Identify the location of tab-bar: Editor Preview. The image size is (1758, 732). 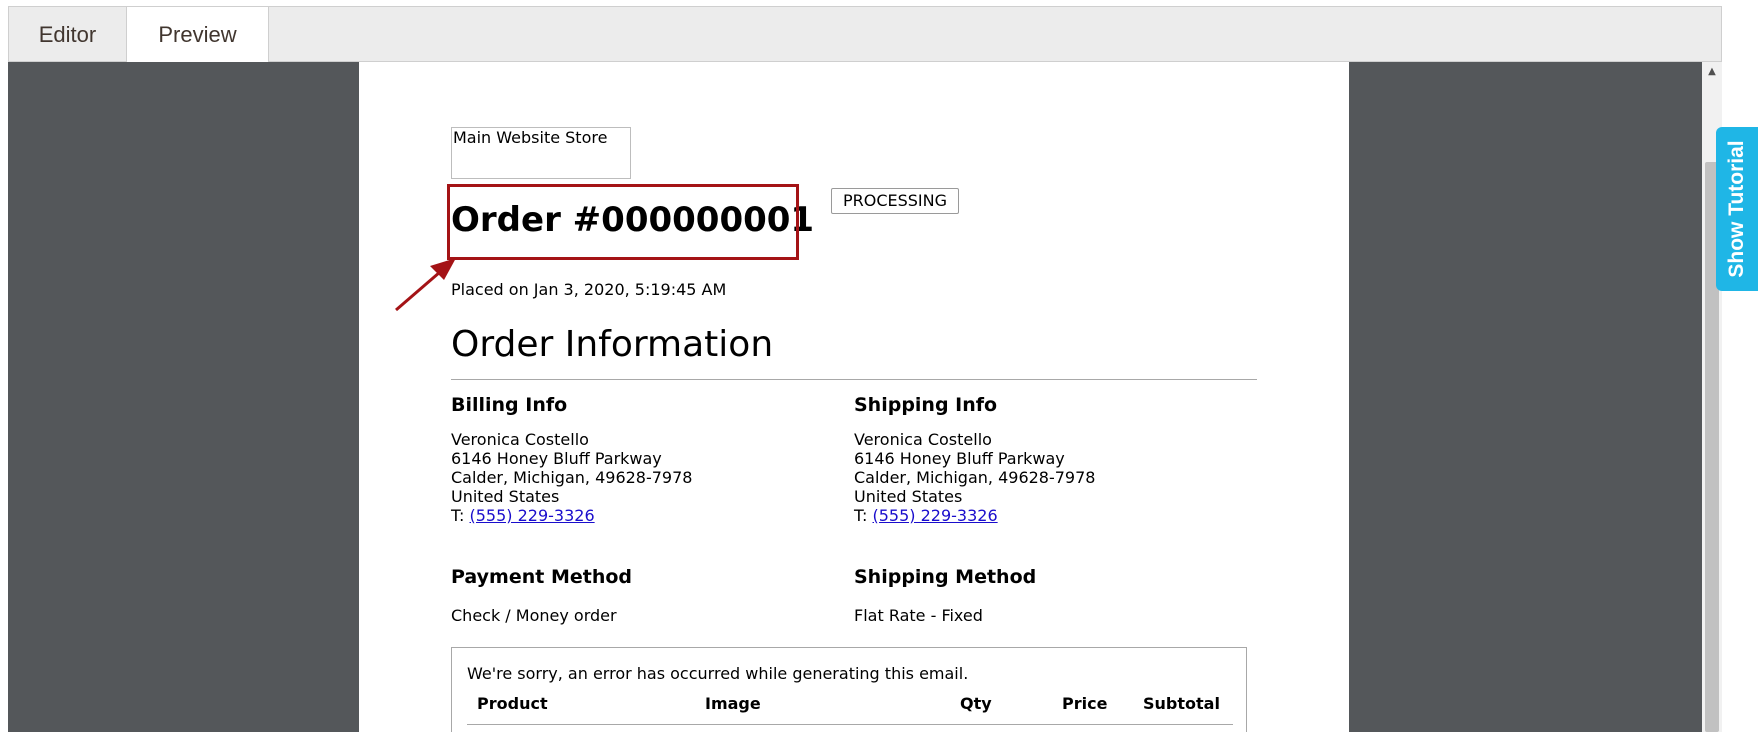
(865, 34).